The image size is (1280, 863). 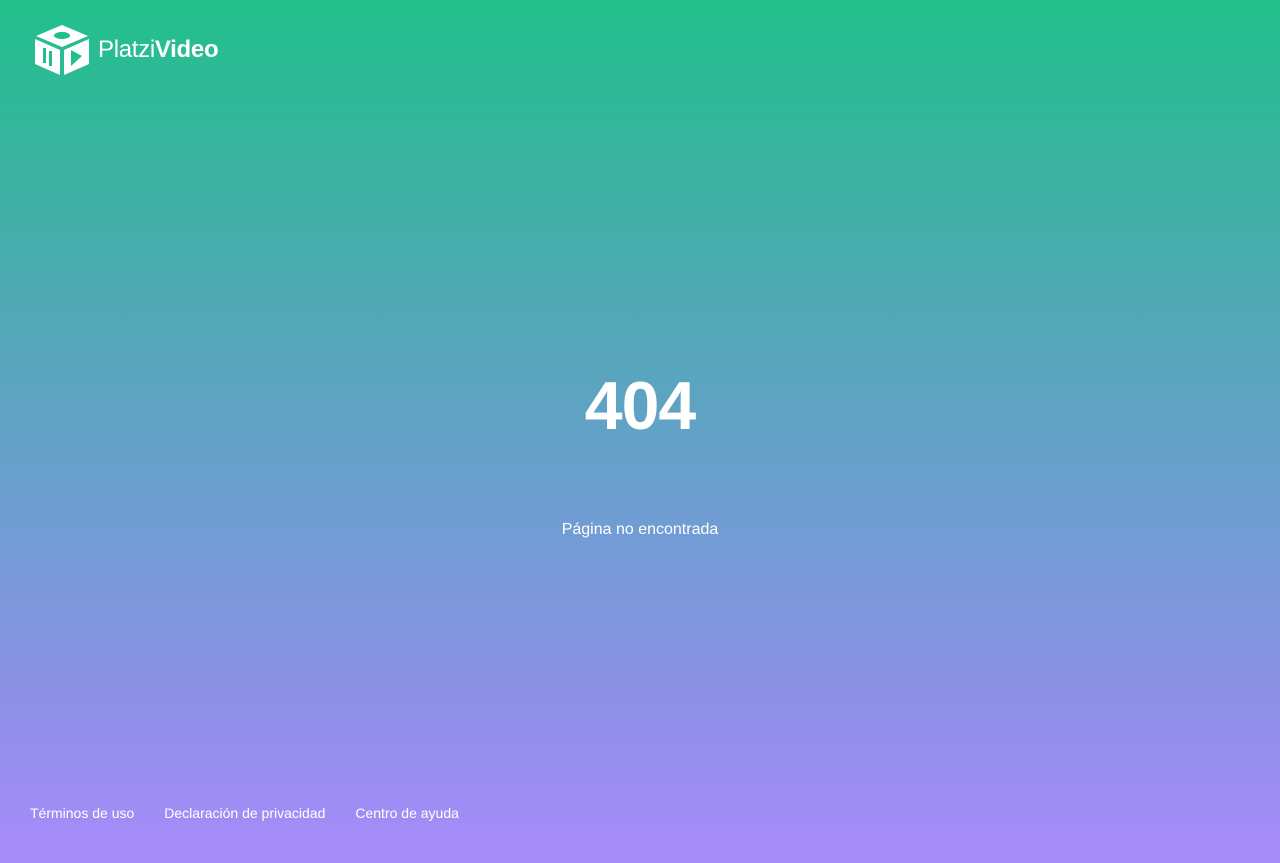 I want to click on platzi-video-cube-icon, so click(x=62, y=50).